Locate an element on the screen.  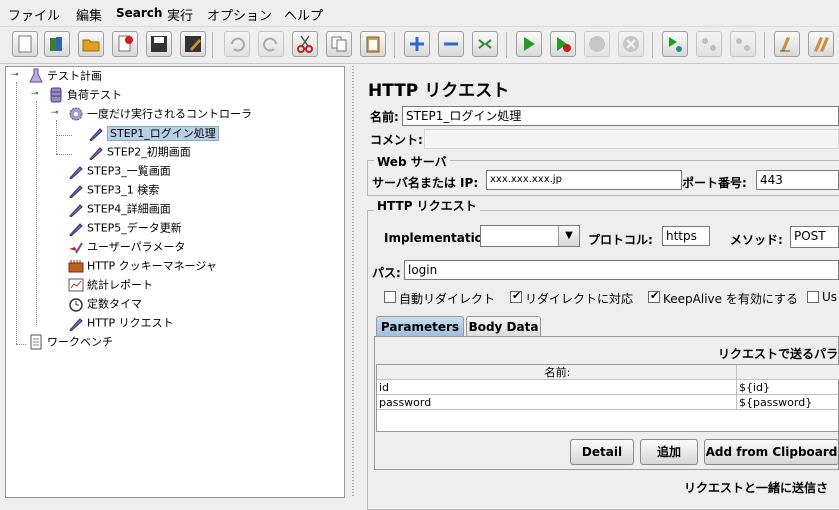
column-header-name: 名前: is located at coordinates (557, 372).